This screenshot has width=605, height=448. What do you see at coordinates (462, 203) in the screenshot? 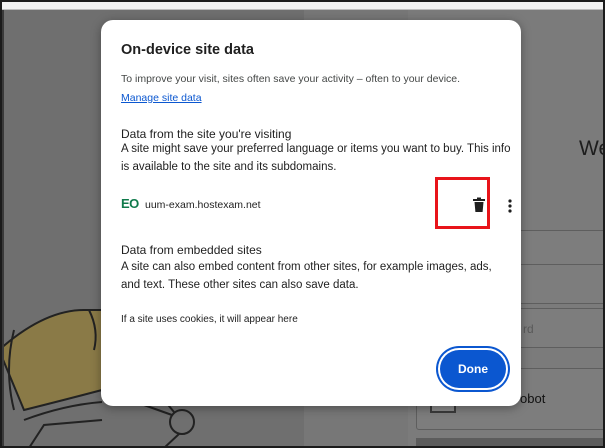
I see `highlight-box` at bounding box center [462, 203].